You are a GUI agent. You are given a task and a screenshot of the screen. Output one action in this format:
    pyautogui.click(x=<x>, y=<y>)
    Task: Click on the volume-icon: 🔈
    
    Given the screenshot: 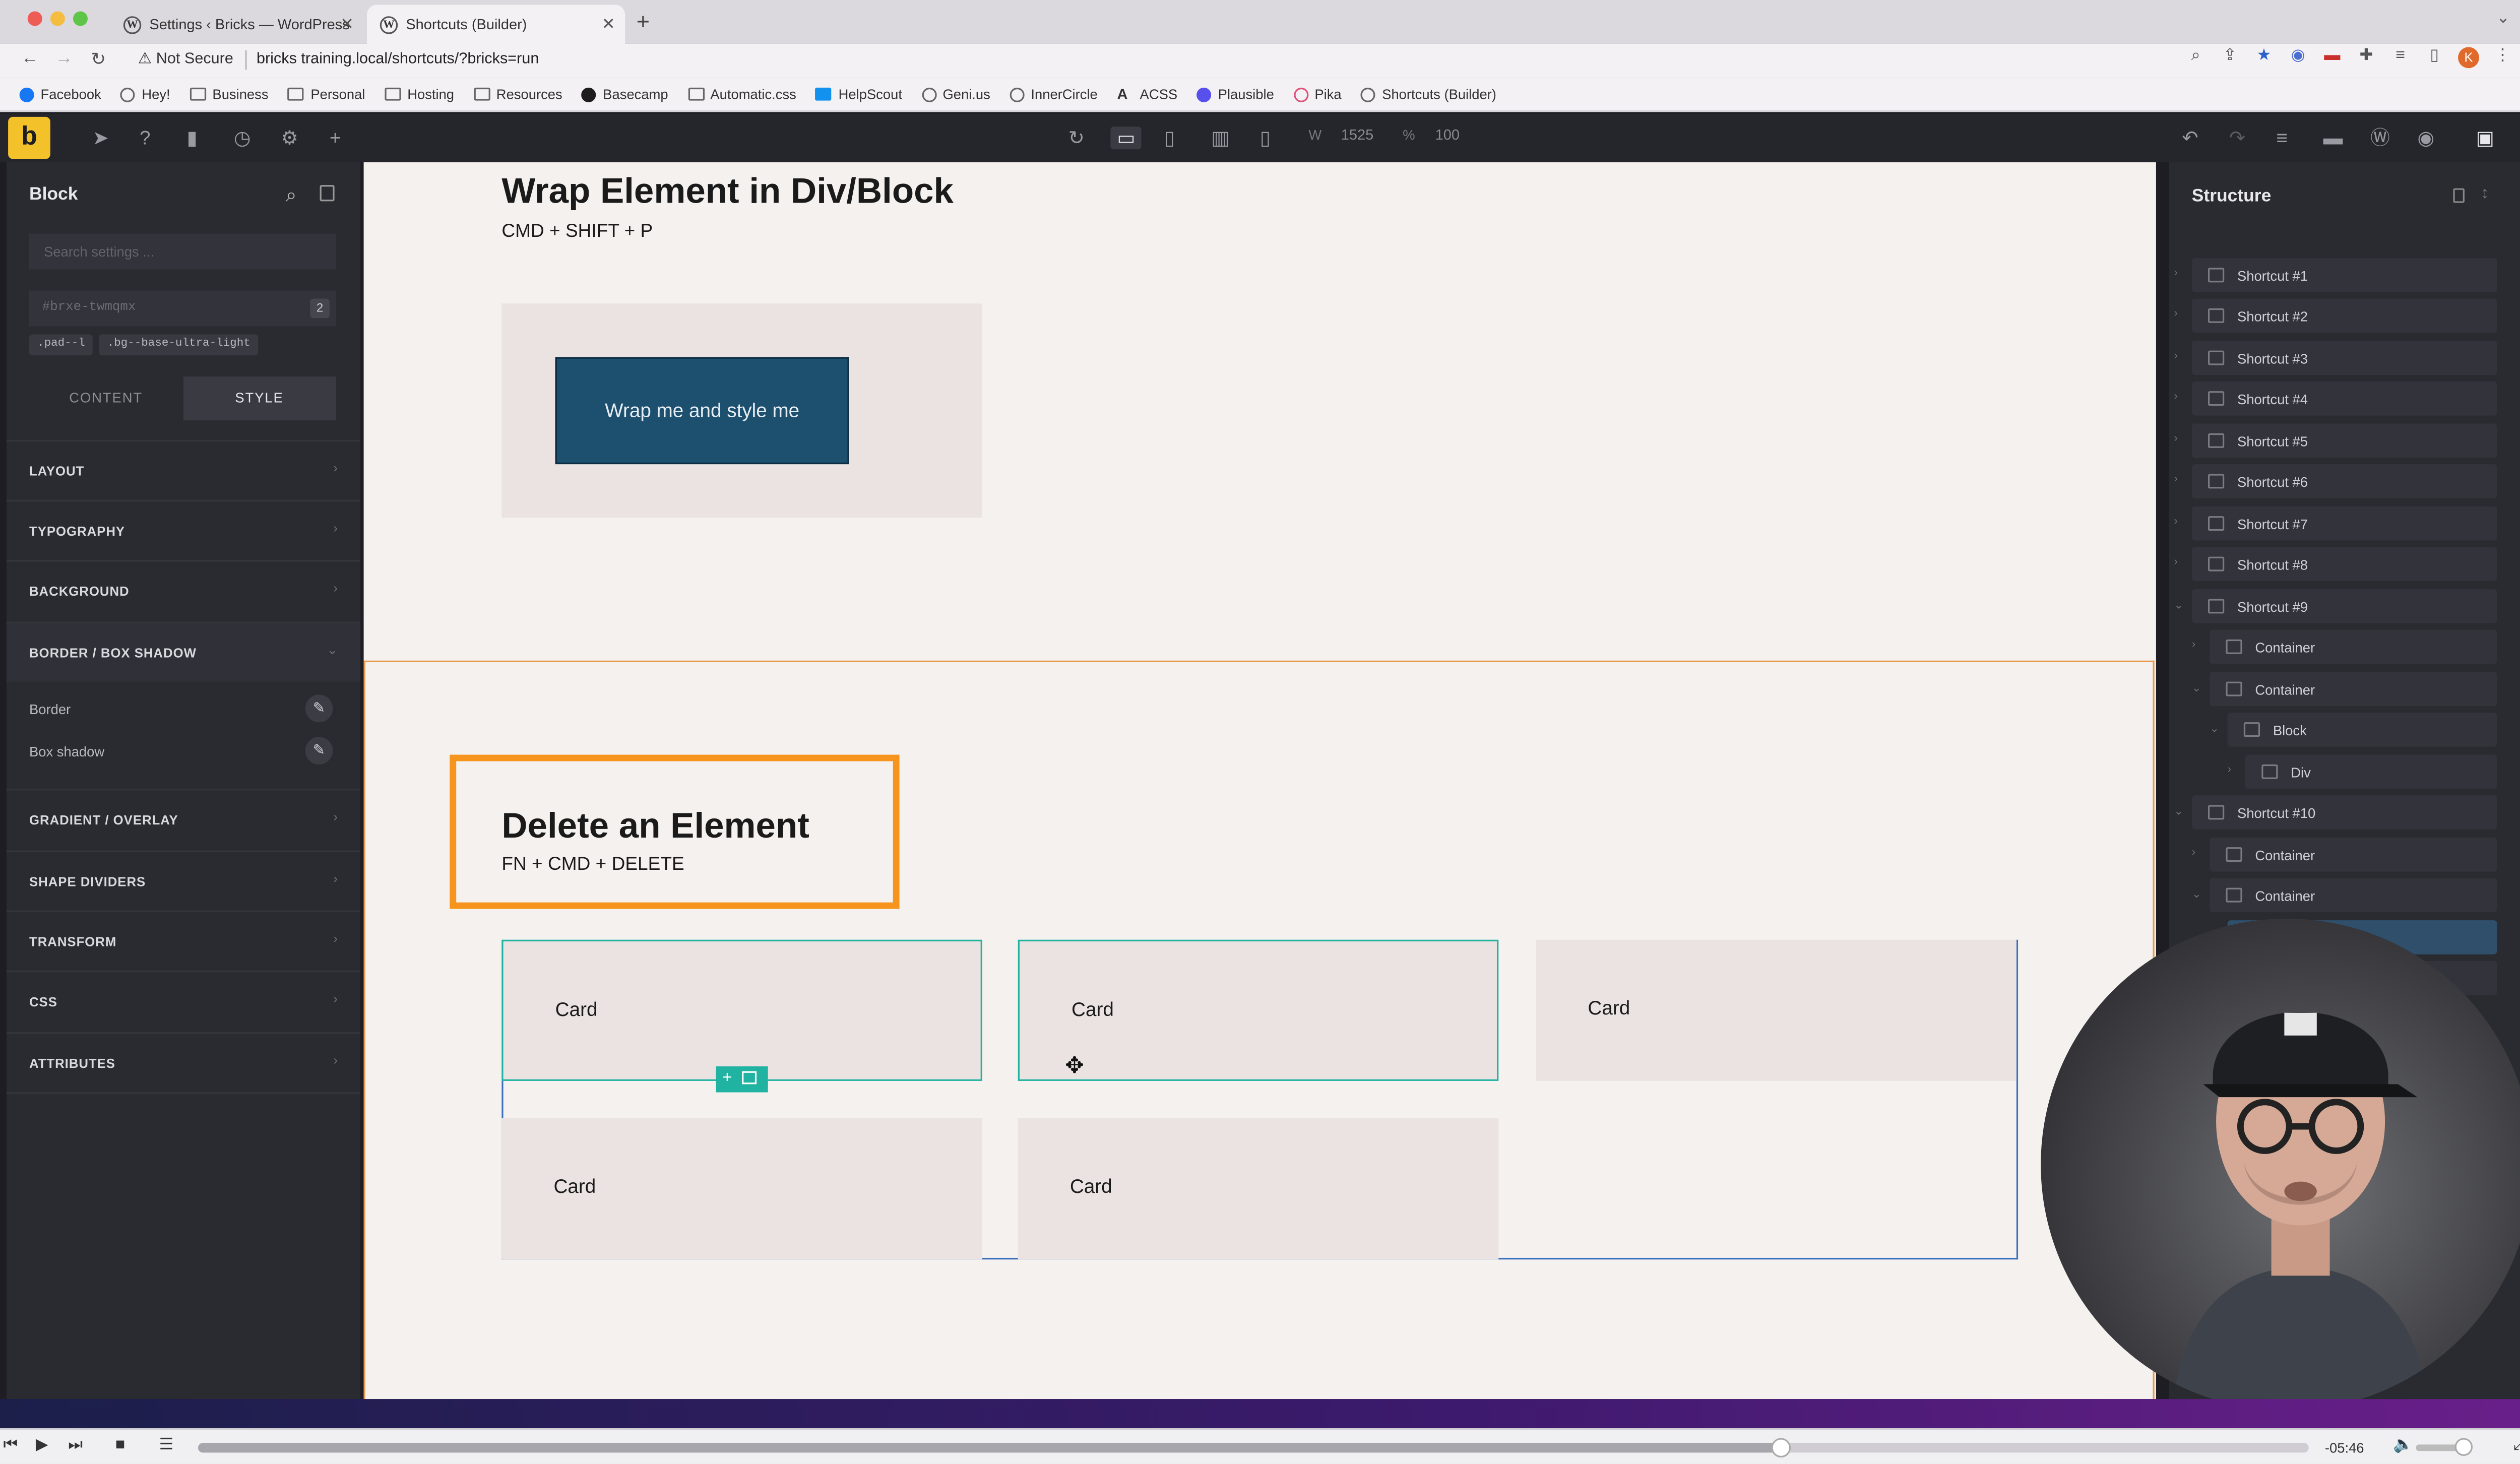 What is the action you would take?
    pyautogui.click(x=2403, y=1445)
    